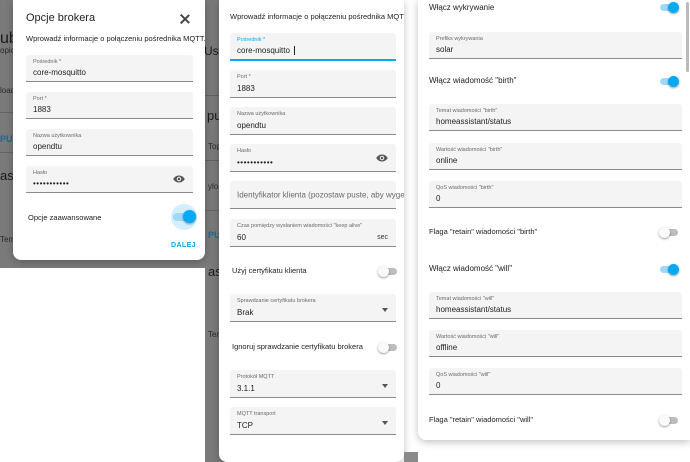 The width and height of the screenshot is (690, 462). I want to click on will-retain-label: Flaga "retain" wiadomości "will", so click(481, 419).